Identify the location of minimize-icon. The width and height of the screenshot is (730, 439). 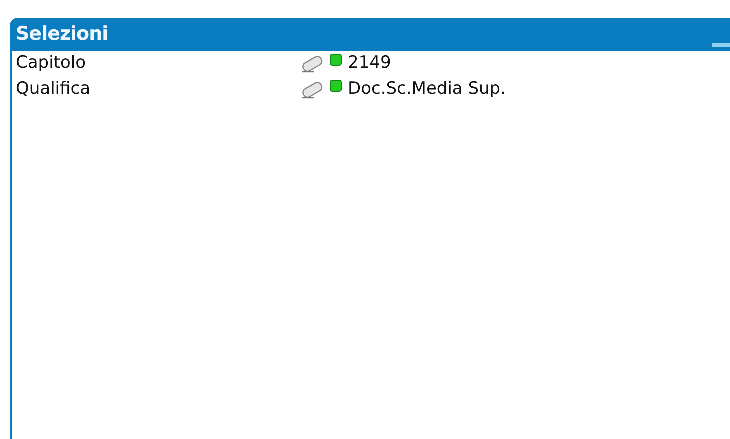
(721, 44).